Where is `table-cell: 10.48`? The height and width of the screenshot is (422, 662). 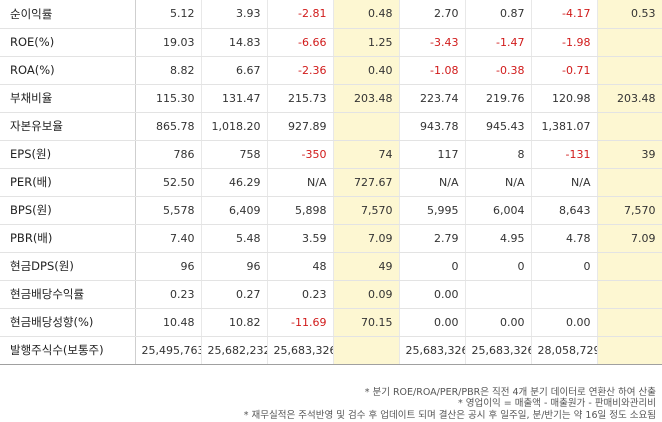
table-cell: 10.48 is located at coordinates (168, 322).